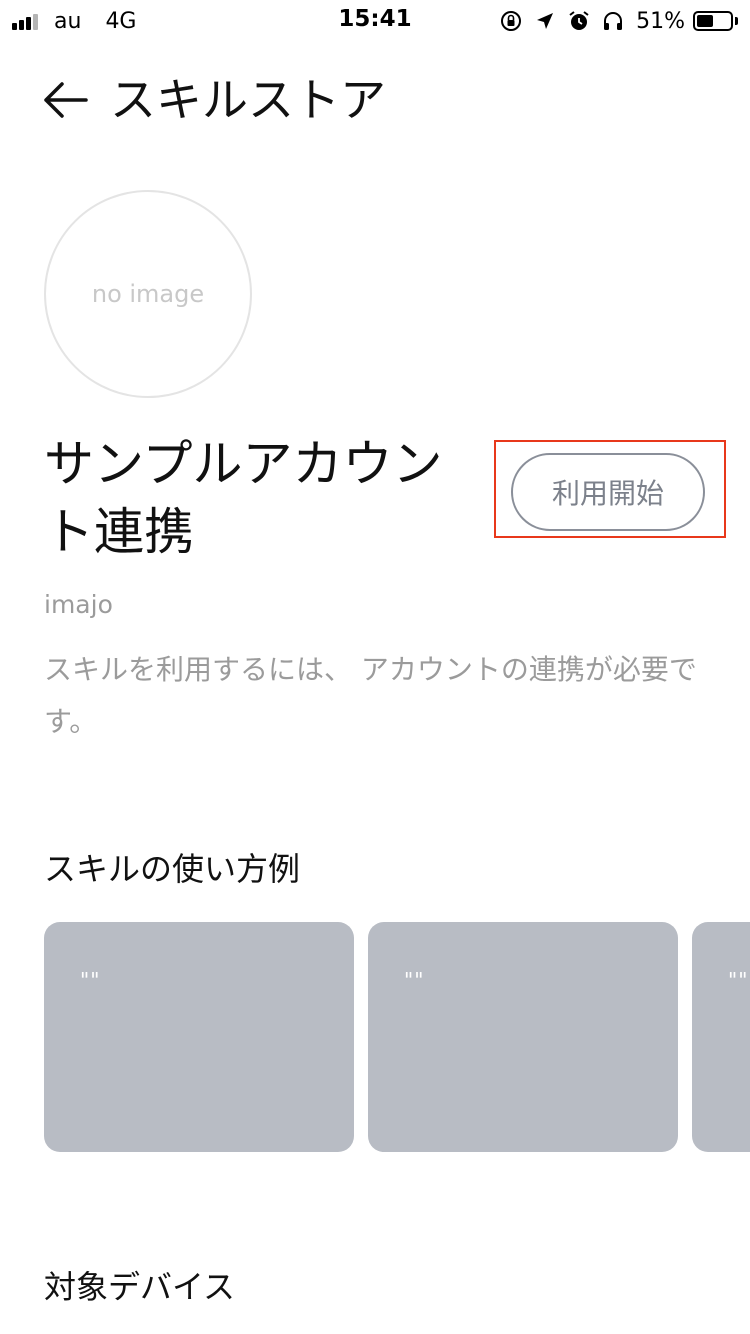 Image resolution: width=750 pixels, height=1334 pixels. What do you see at coordinates (243, 498) in the screenshot?
I see `skill-title: サンプルアカウント連携` at bounding box center [243, 498].